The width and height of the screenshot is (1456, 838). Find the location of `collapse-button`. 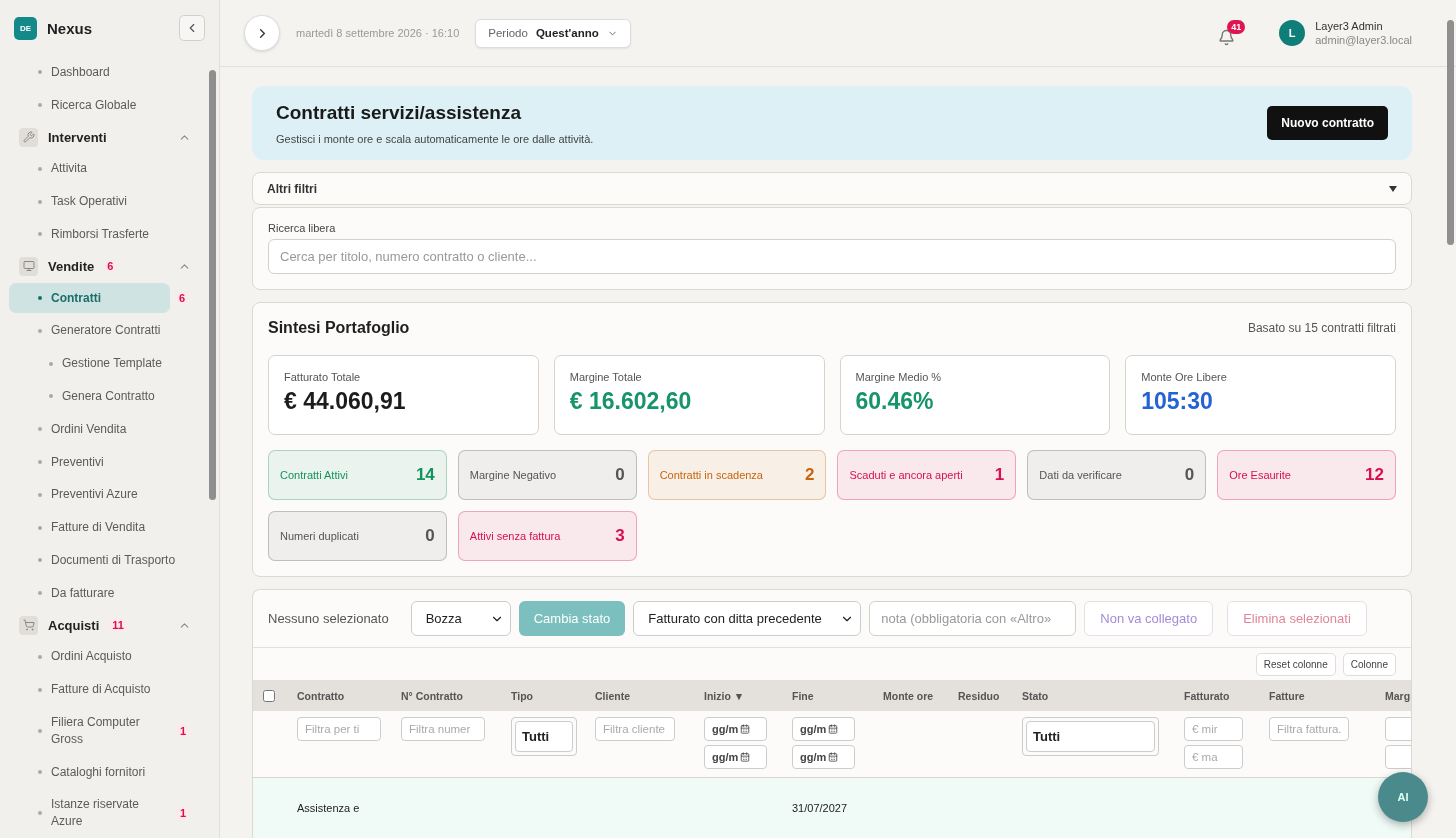

collapse-button is located at coordinates (192, 28).